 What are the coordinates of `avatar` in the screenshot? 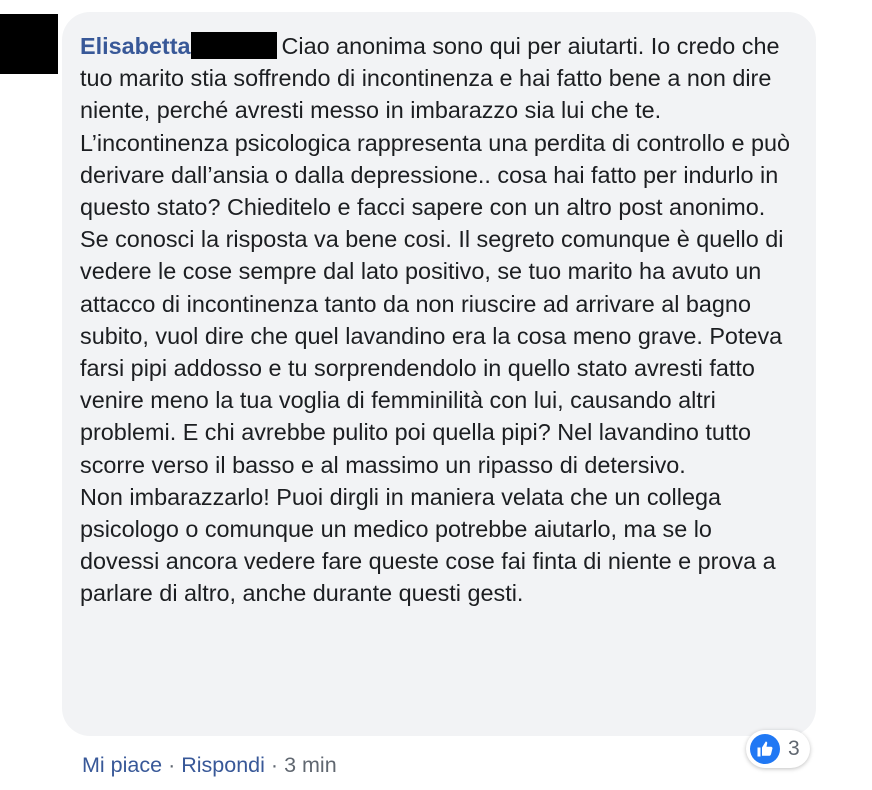 It's located at (29, 44).